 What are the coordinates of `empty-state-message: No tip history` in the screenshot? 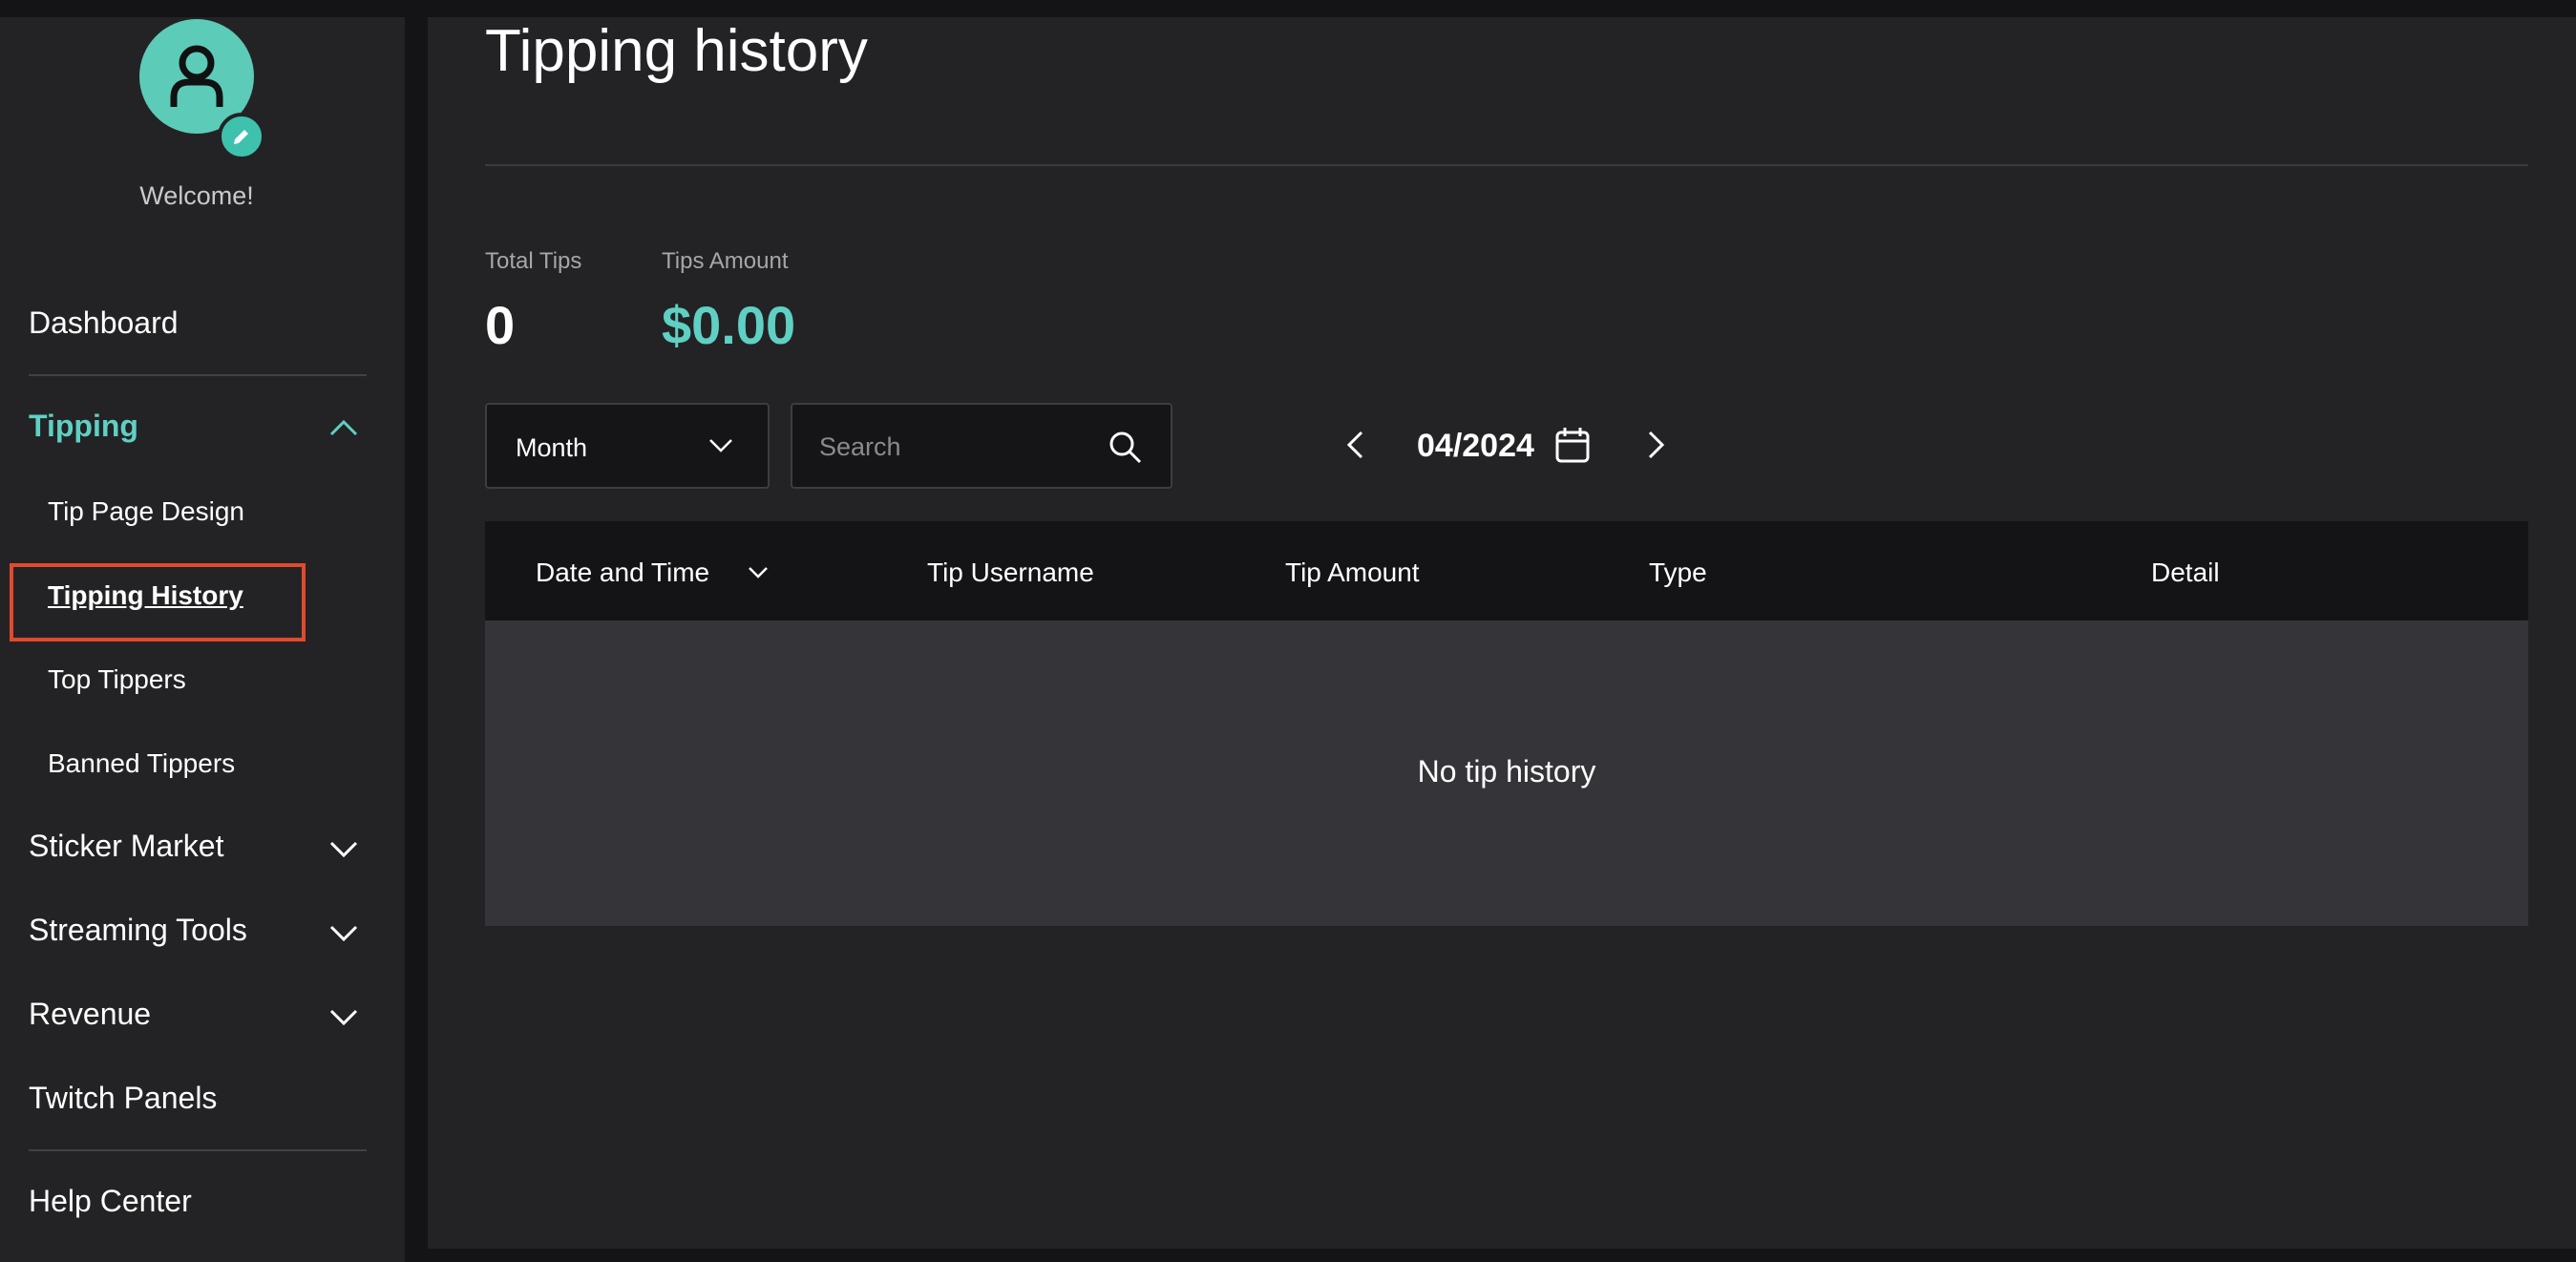 It's located at (1506, 771).